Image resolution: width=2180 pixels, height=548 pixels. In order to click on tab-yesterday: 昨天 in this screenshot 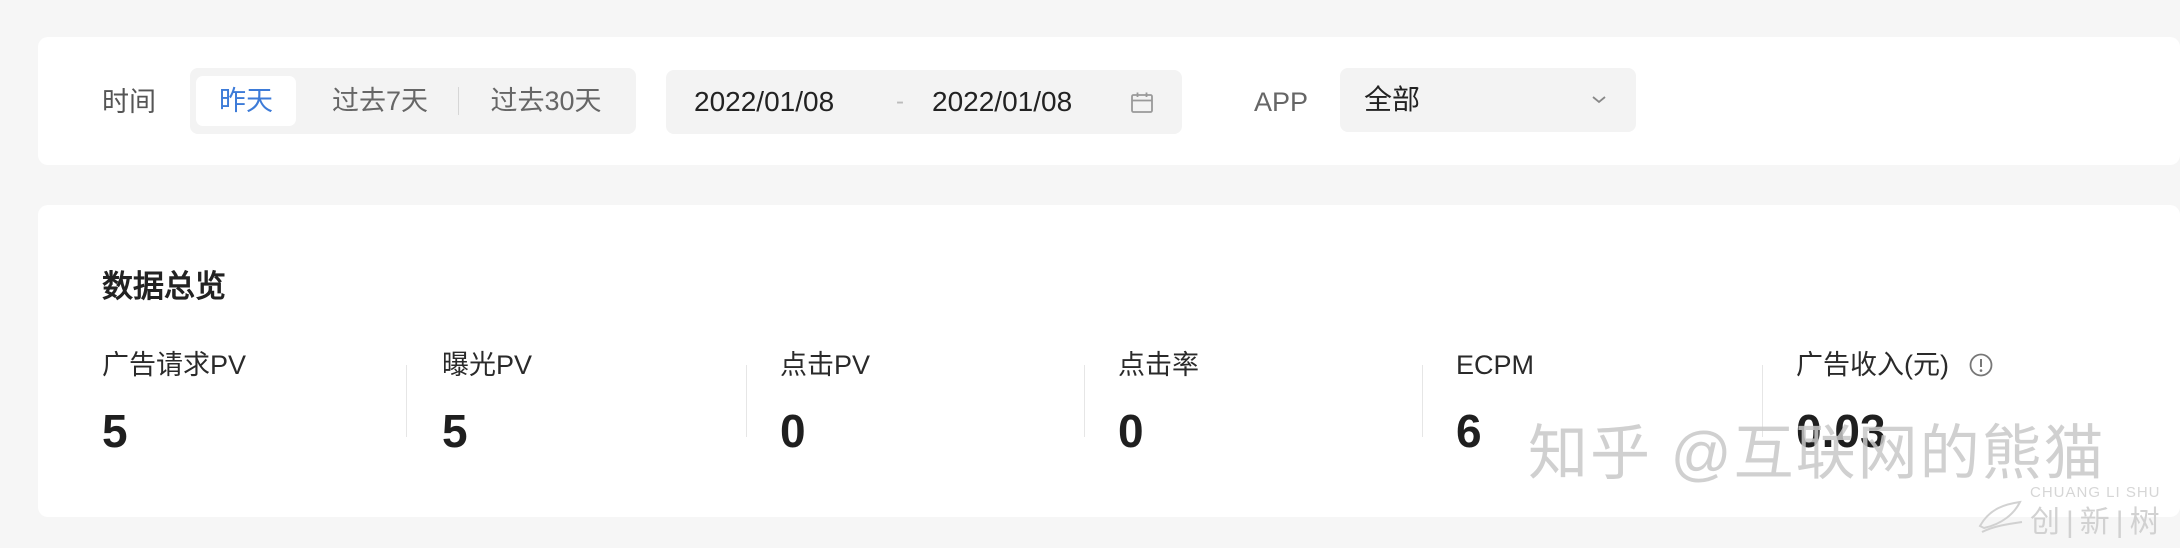, I will do `click(246, 101)`.